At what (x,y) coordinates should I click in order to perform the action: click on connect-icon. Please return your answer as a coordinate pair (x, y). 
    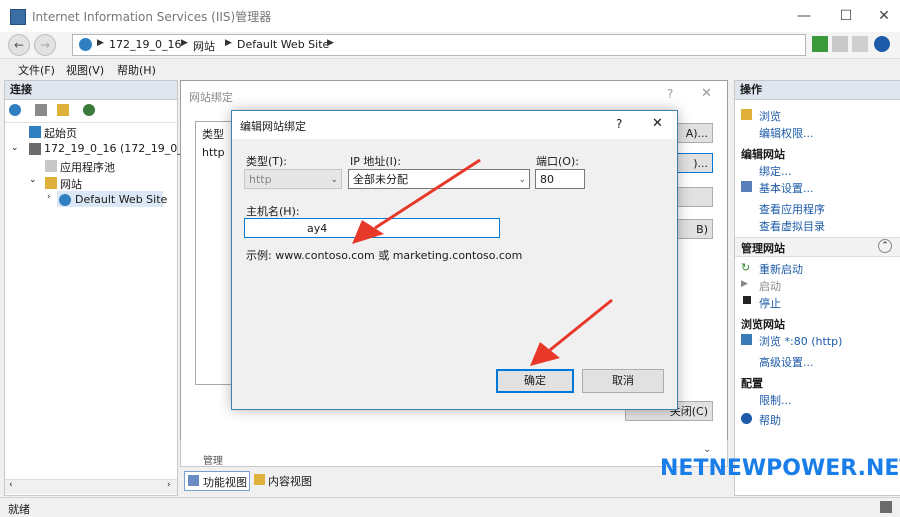
    Looking at the image, I should click on (15, 110).